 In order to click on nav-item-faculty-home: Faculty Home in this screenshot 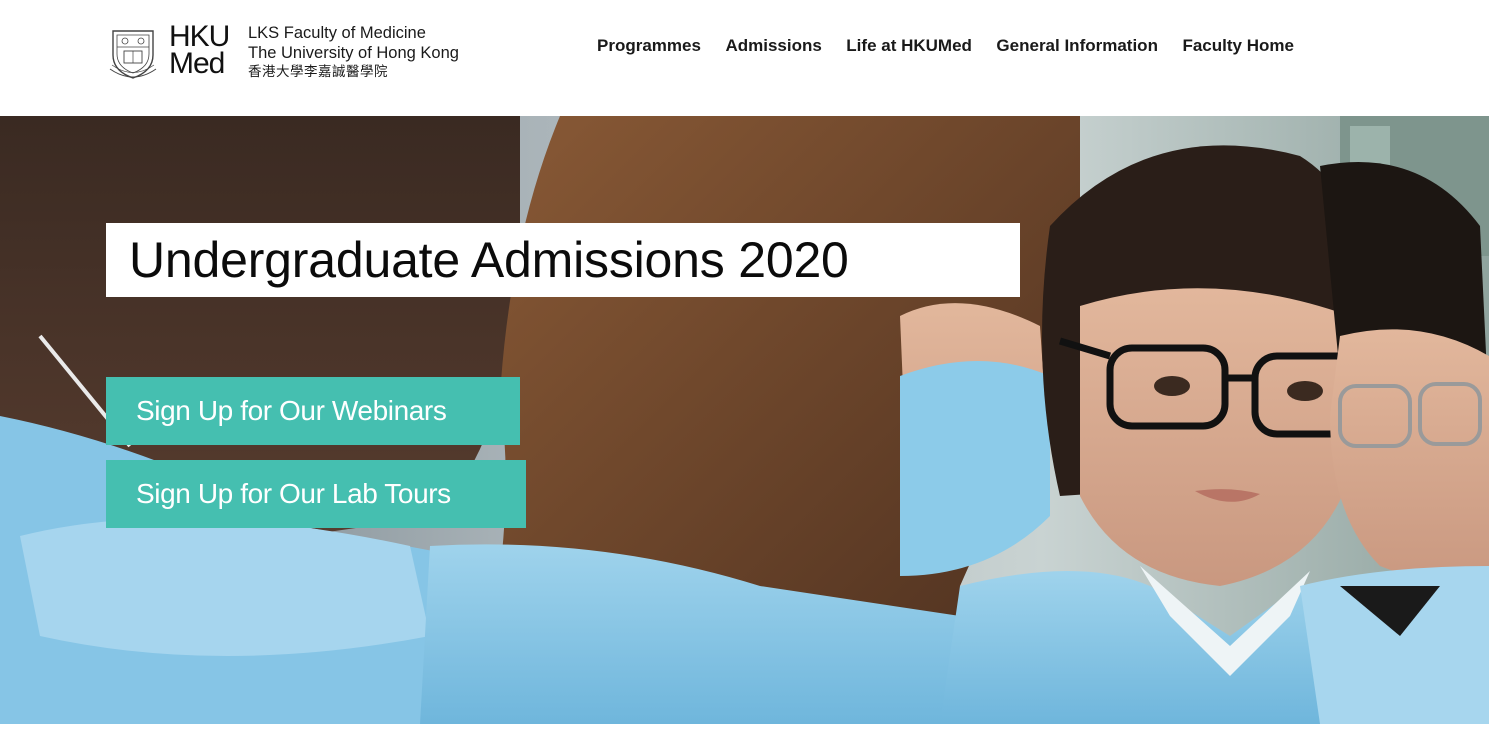, I will do `click(1237, 46)`.